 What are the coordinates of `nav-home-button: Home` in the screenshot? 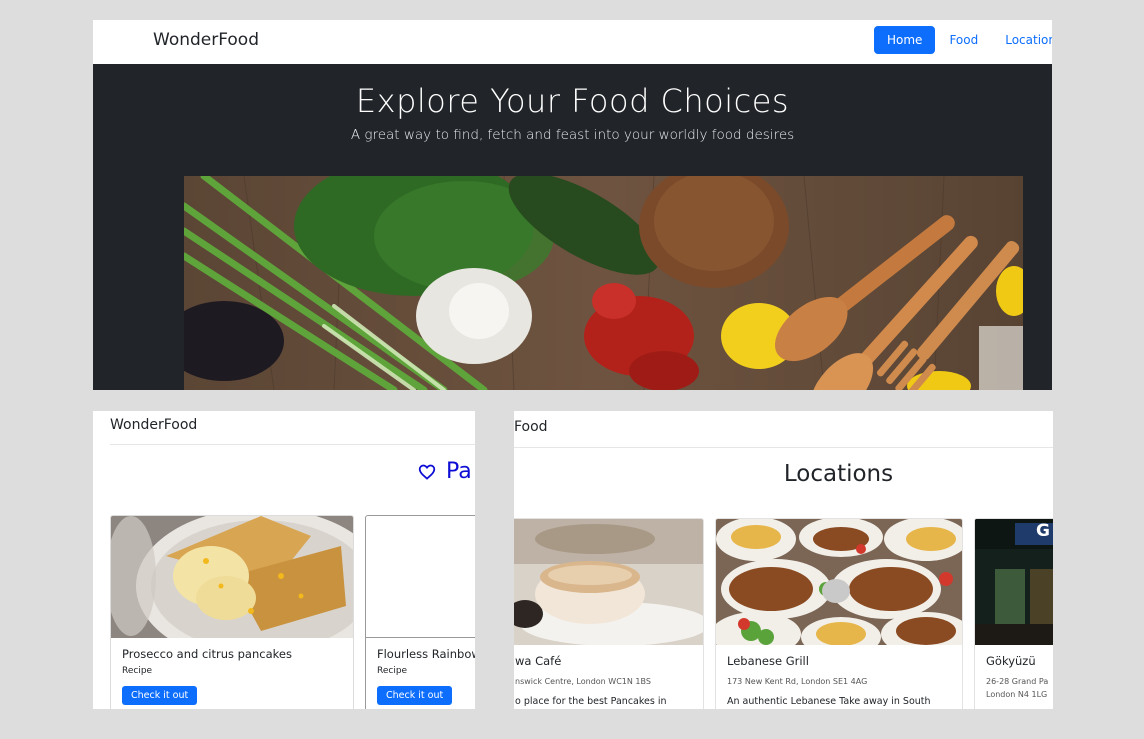 It's located at (905, 40).